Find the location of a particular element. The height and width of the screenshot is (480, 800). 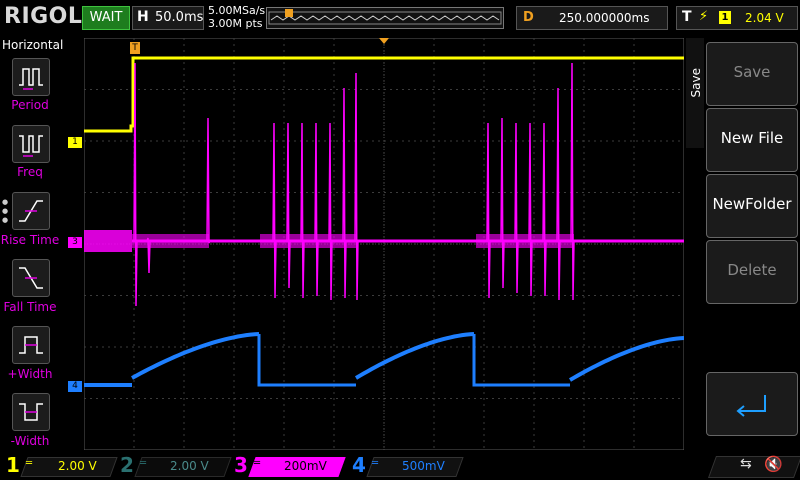

ch4-number: 4 is located at coordinates (359, 465).